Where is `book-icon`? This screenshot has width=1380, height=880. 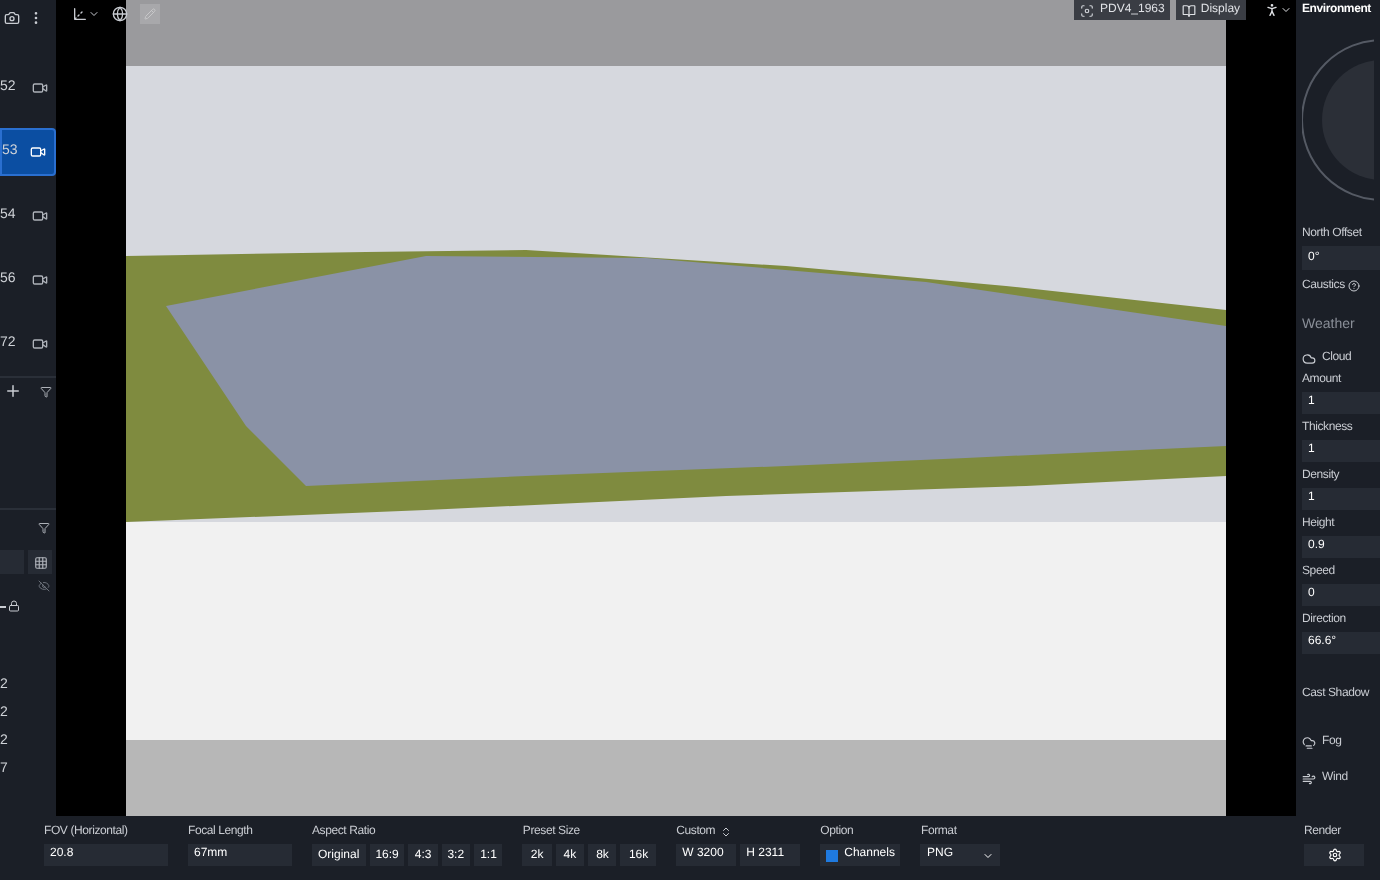
book-icon is located at coordinates (1189, 10).